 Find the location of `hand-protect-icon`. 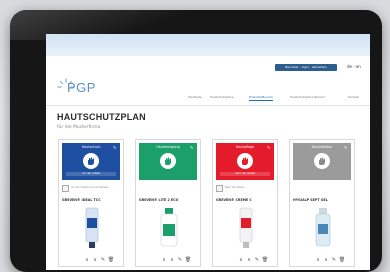

hand-protect-icon is located at coordinates (91, 161).